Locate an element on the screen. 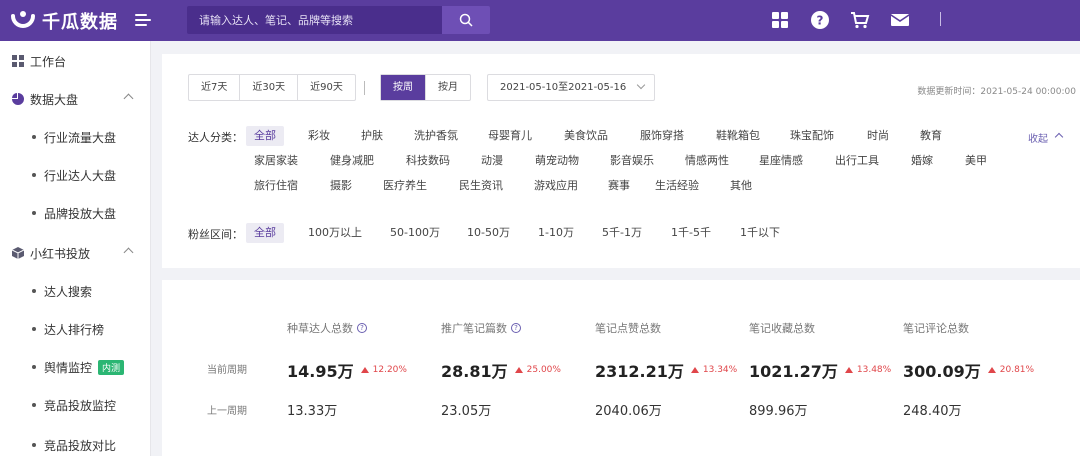  logo-icon is located at coordinates (23, 21).